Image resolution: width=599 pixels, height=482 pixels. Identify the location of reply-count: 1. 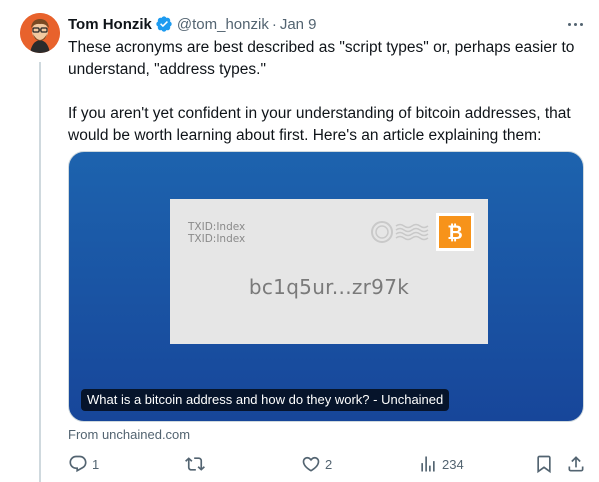
(96, 464).